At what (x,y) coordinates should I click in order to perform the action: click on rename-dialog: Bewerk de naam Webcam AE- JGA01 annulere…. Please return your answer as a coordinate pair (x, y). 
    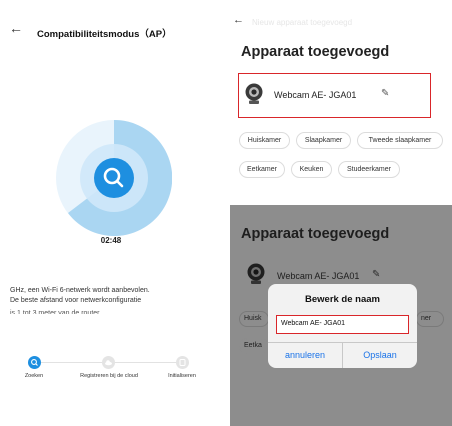
    Looking at the image, I should click on (342, 326).